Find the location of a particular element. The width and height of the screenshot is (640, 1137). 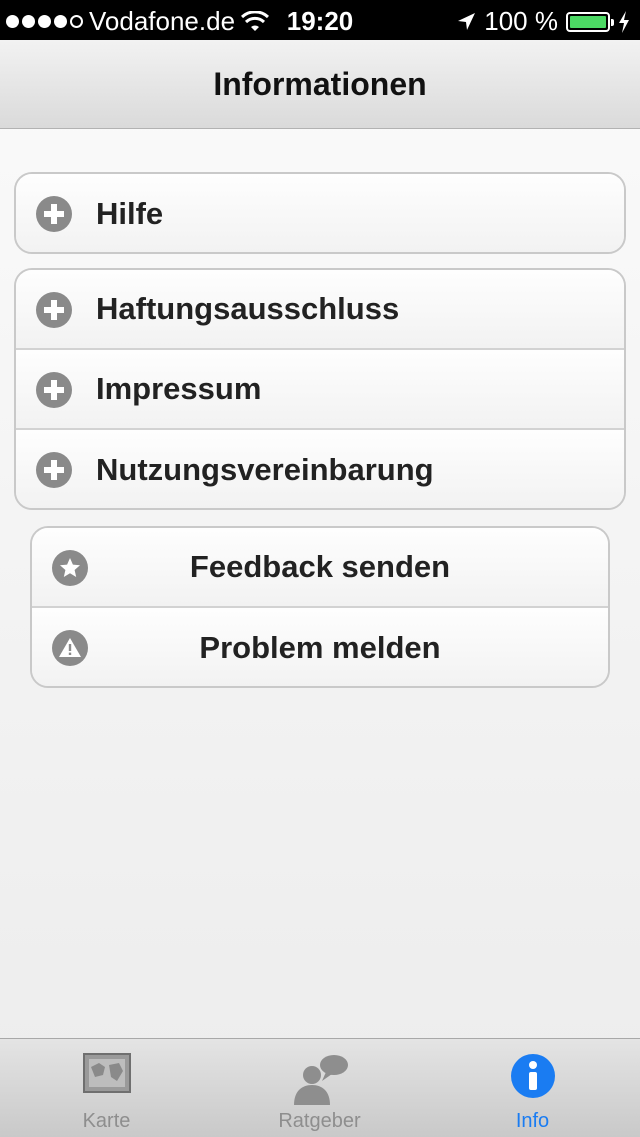

disclaimer-row: Haftungsausschluss is located at coordinates (320, 310).